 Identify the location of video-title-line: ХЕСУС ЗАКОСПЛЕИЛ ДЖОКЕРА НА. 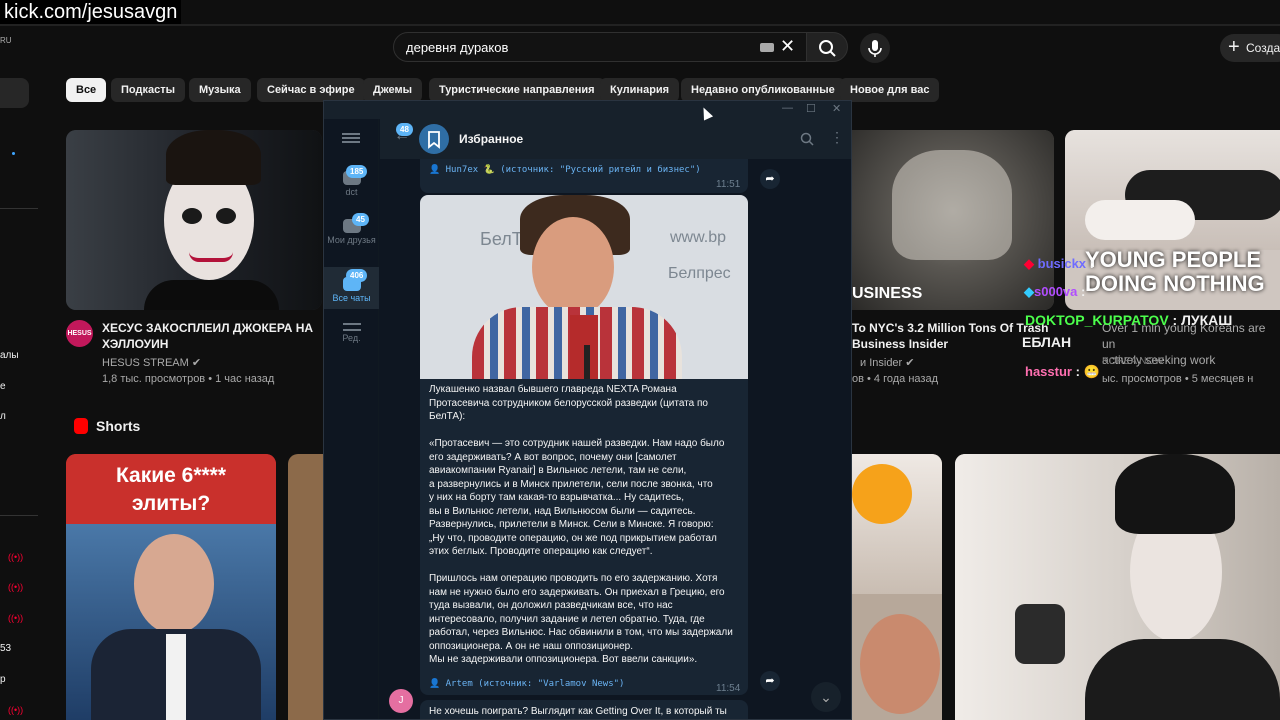
(208, 328).